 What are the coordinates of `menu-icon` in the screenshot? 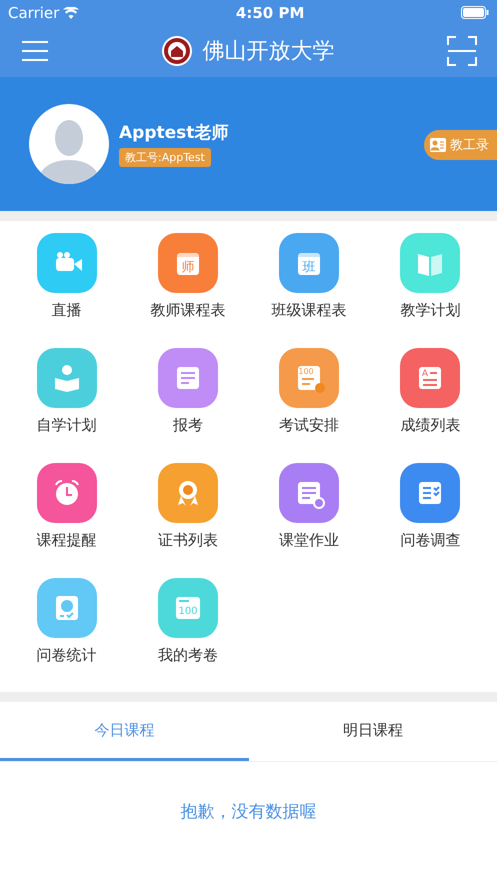 It's located at (35, 51).